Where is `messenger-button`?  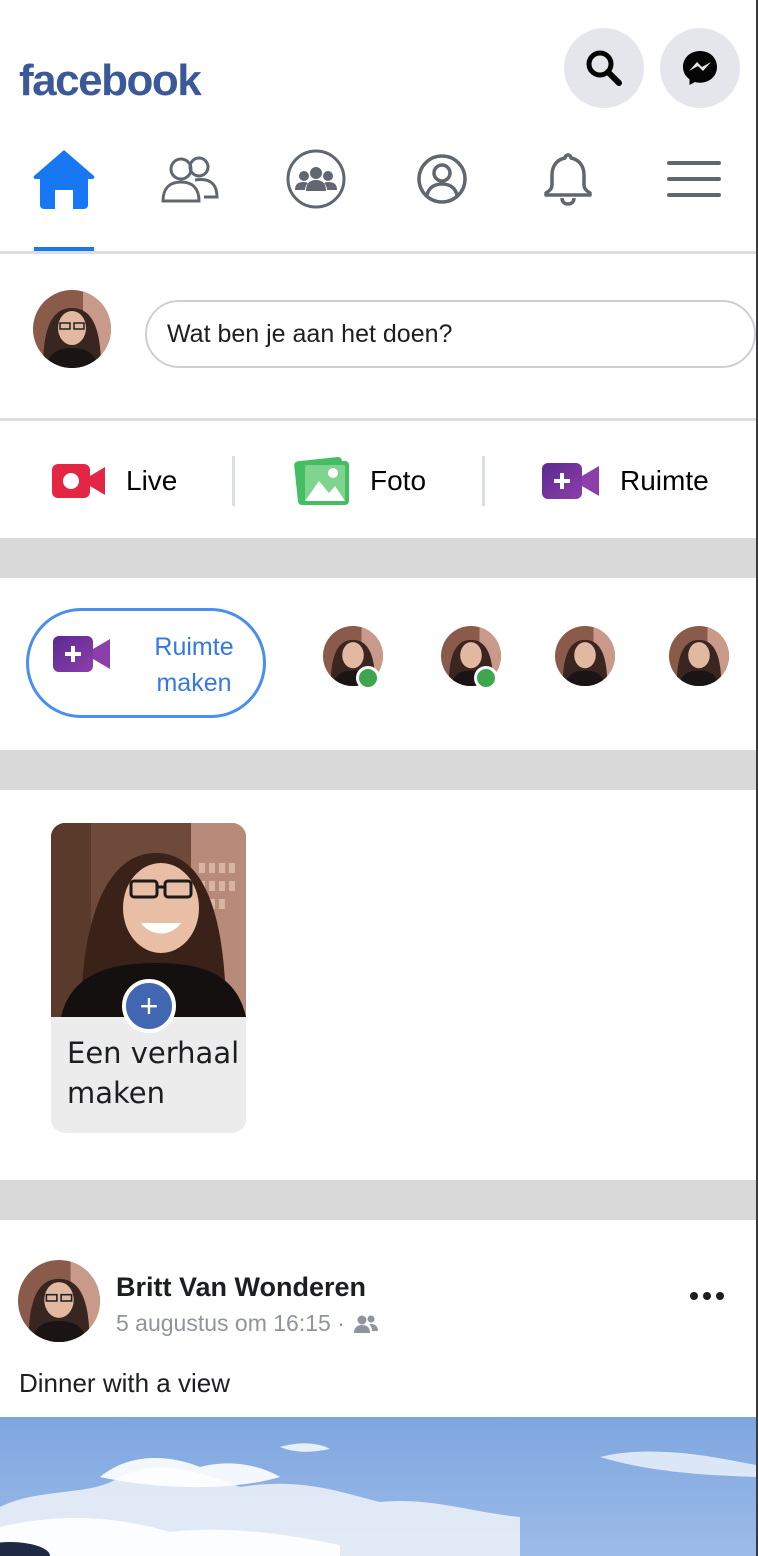
messenger-button is located at coordinates (700, 68).